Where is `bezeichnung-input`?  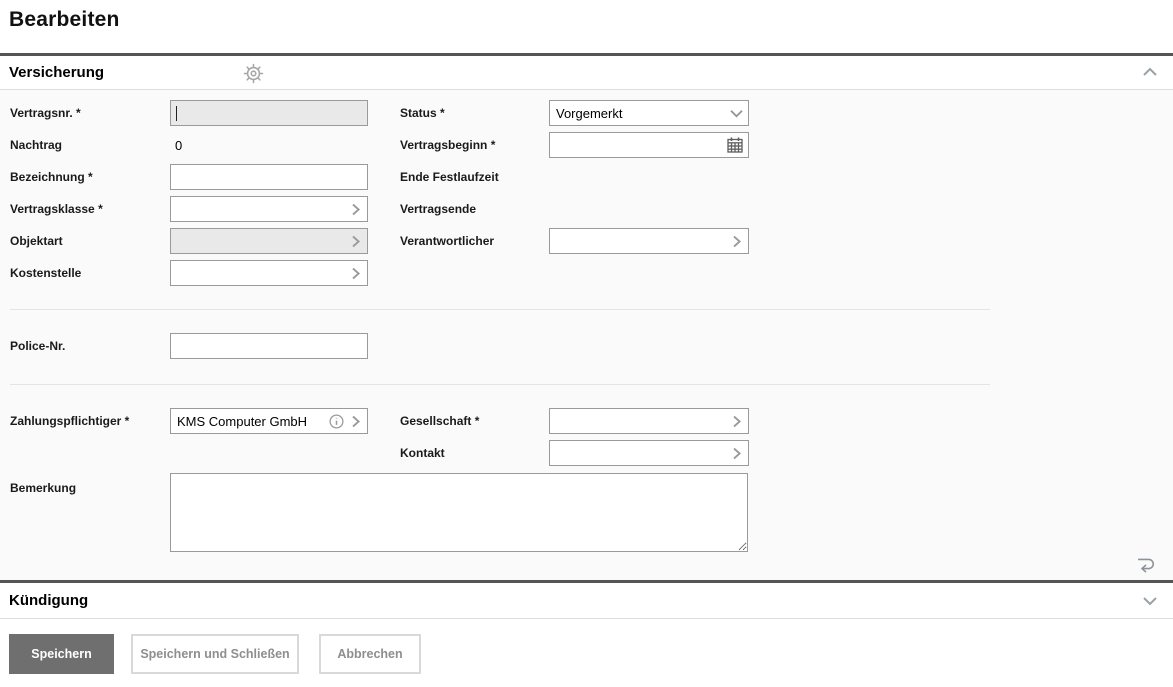
bezeichnung-input is located at coordinates (269, 177).